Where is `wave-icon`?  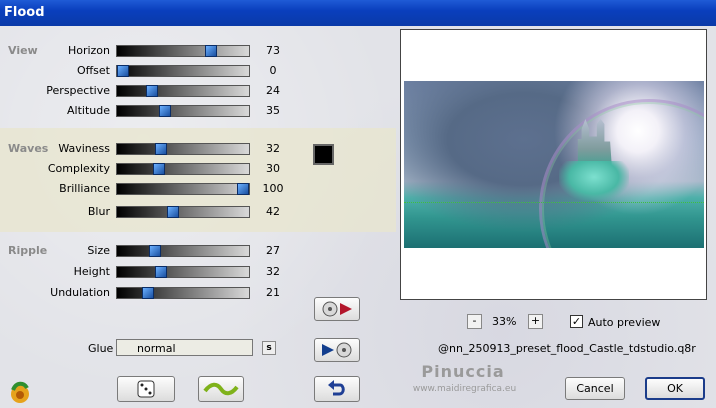
wave-icon is located at coordinates (221, 389).